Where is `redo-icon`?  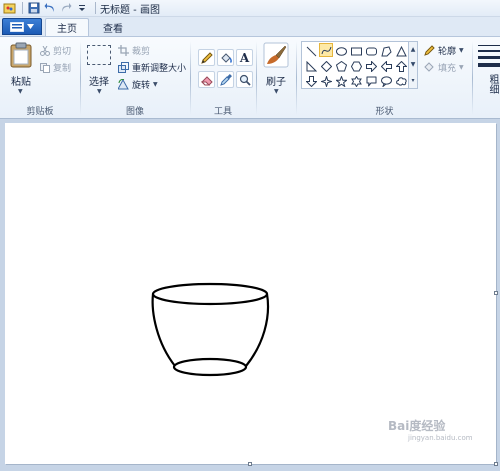
redo-icon is located at coordinates (66, 8).